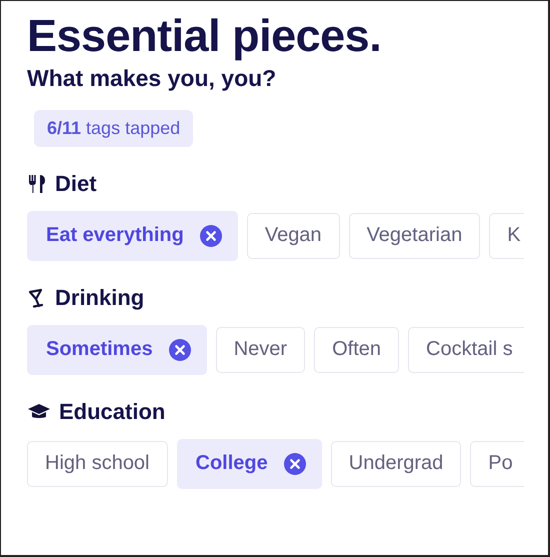 The height and width of the screenshot is (557, 550). What do you see at coordinates (466, 349) in the screenshot?
I see `tag-chip: Cocktail s` at bounding box center [466, 349].